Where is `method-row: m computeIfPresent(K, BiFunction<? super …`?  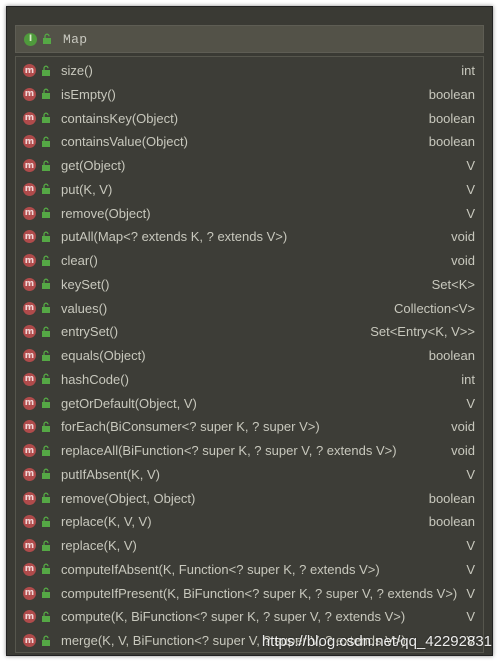 method-row: m computeIfPresent(K, BiFunction<? super … is located at coordinates (249, 593).